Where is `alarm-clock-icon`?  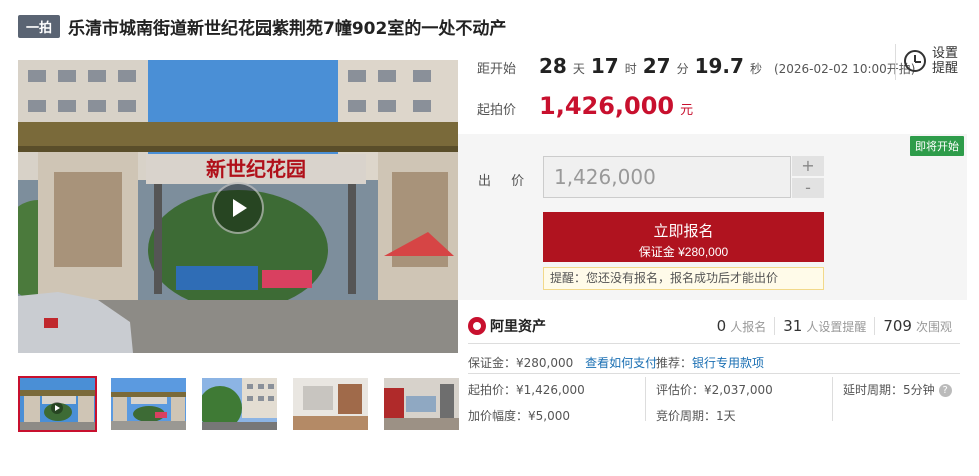
alarm-clock-icon is located at coordinates (915, 61).